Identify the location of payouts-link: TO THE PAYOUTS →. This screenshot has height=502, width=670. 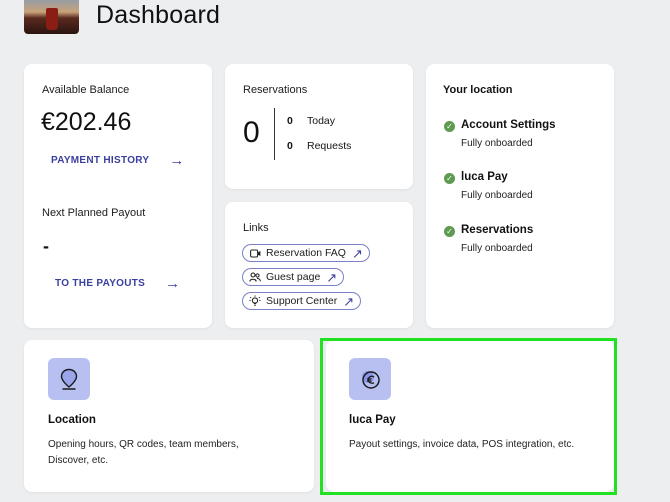
(117, 283).